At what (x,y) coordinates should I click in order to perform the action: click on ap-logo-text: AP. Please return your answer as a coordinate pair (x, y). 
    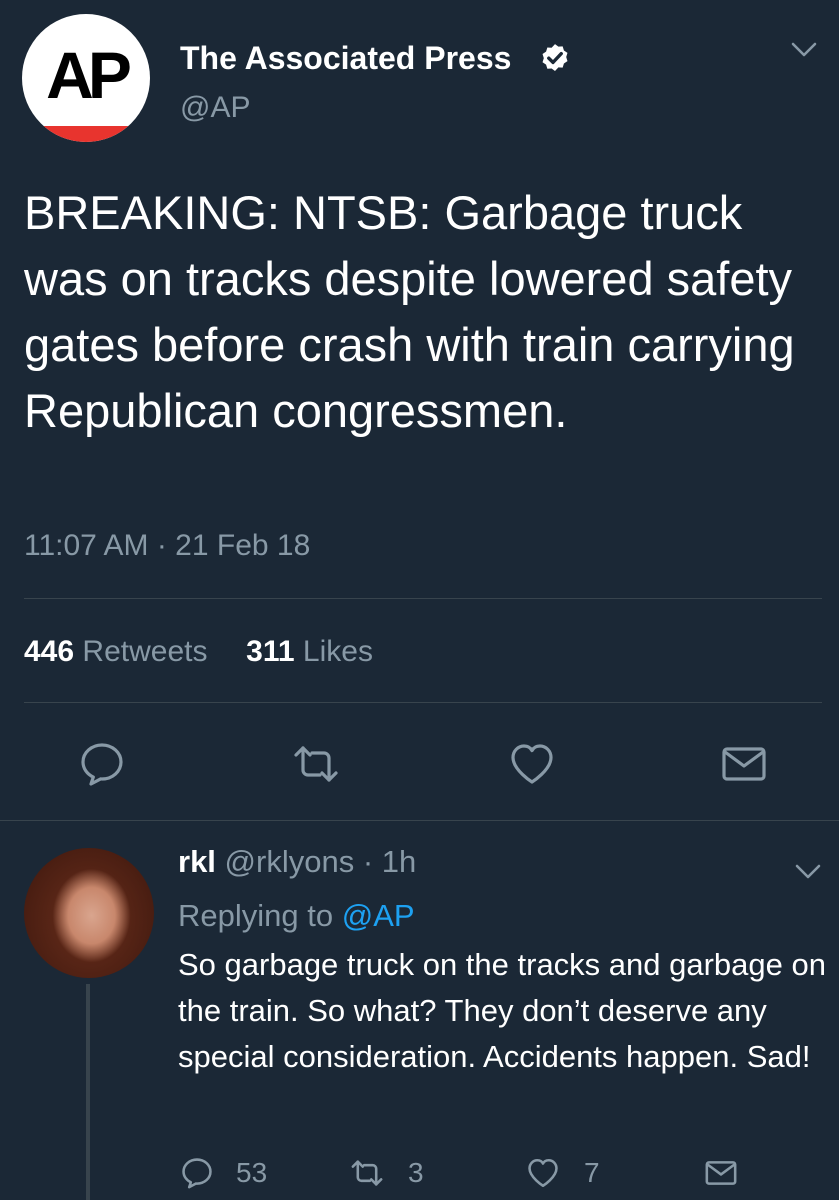
    Looking at the image, I should click on (89, 75).